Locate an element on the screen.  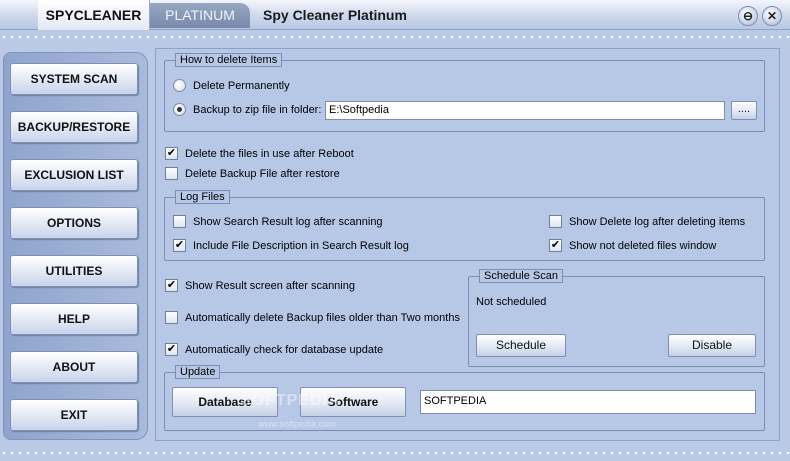
show-search-log-label: Show Search Result log after scanning is located at coordinates (288, 222).